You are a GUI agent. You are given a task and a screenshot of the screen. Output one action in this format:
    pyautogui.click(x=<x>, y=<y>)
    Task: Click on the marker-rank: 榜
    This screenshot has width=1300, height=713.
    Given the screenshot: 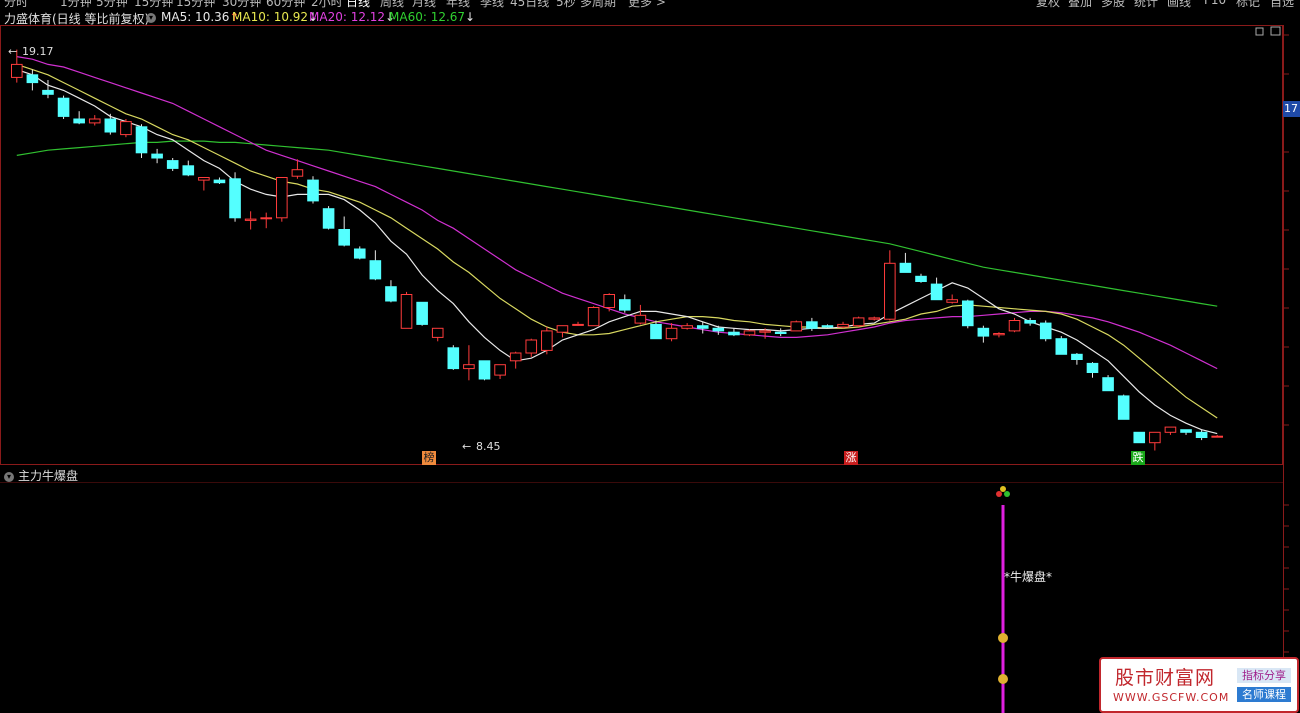 What is the action you would take?
    pyautogui.click(x=429, y=458)
    